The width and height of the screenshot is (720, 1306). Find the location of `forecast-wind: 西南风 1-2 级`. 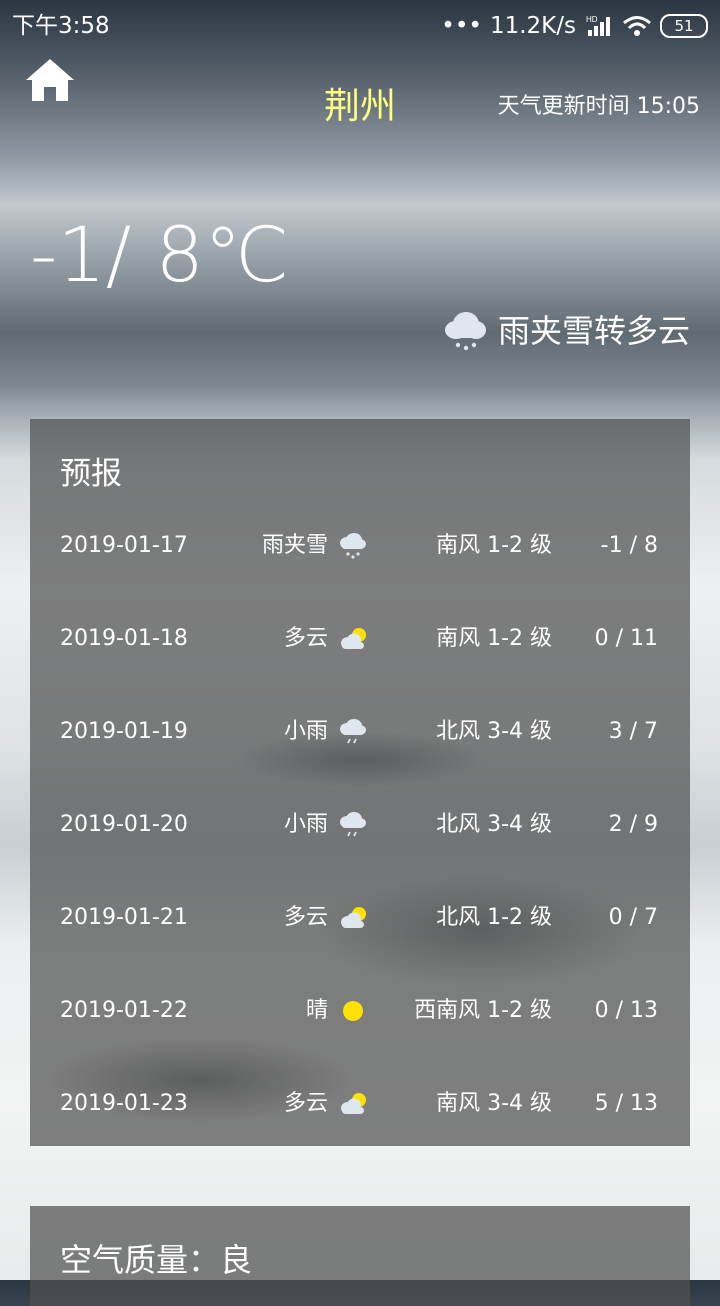

forecast-wind: 西南风 1-2 级 is located at coordinates (483, 1010).